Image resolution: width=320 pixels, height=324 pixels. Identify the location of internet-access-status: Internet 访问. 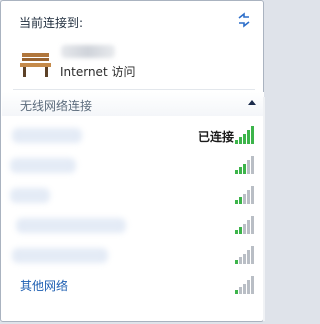
(98, 72).